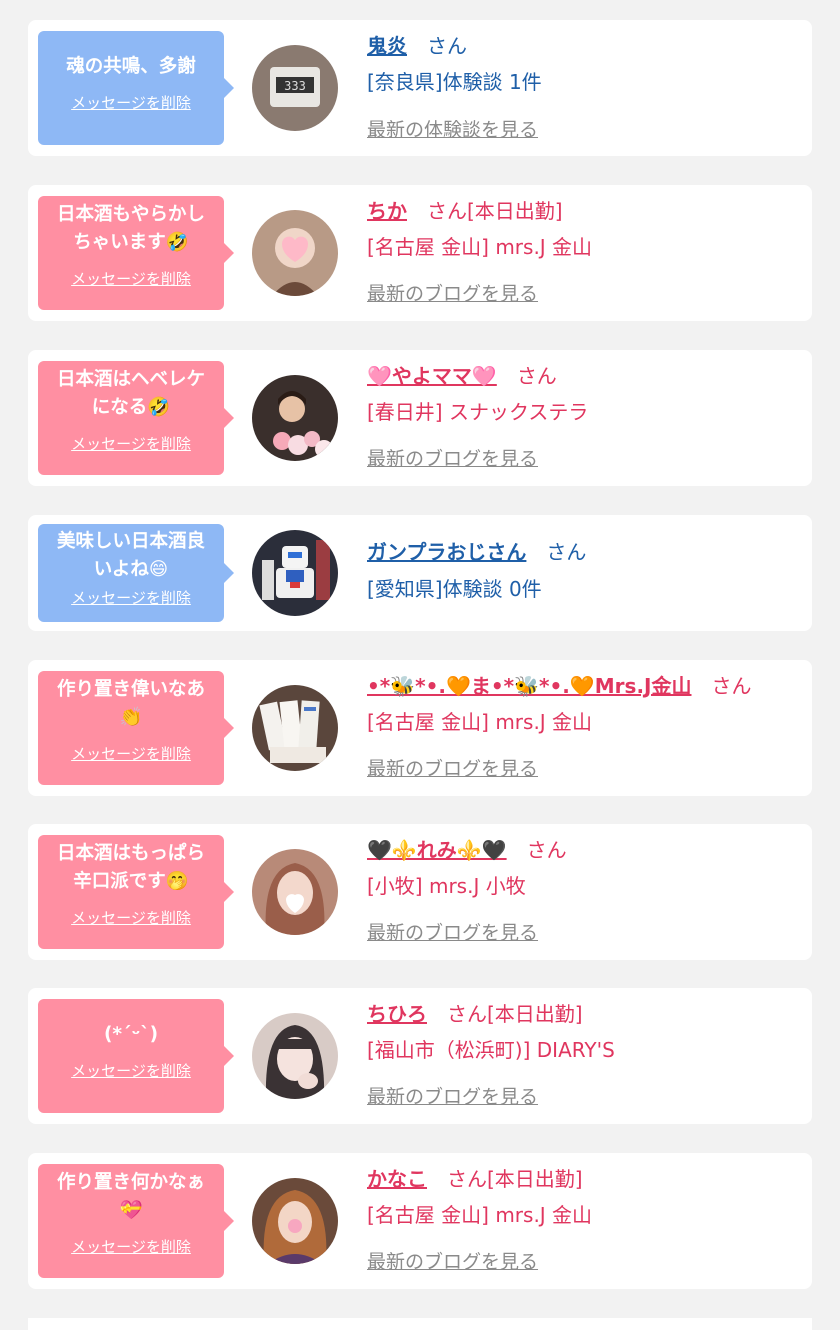 This screenshot has width=840, height=1330. Describe the element at coordinates (491, 1050) in the screenshot. I see `user-info: [福山市（松浜町)] DIARY'S` at that location.